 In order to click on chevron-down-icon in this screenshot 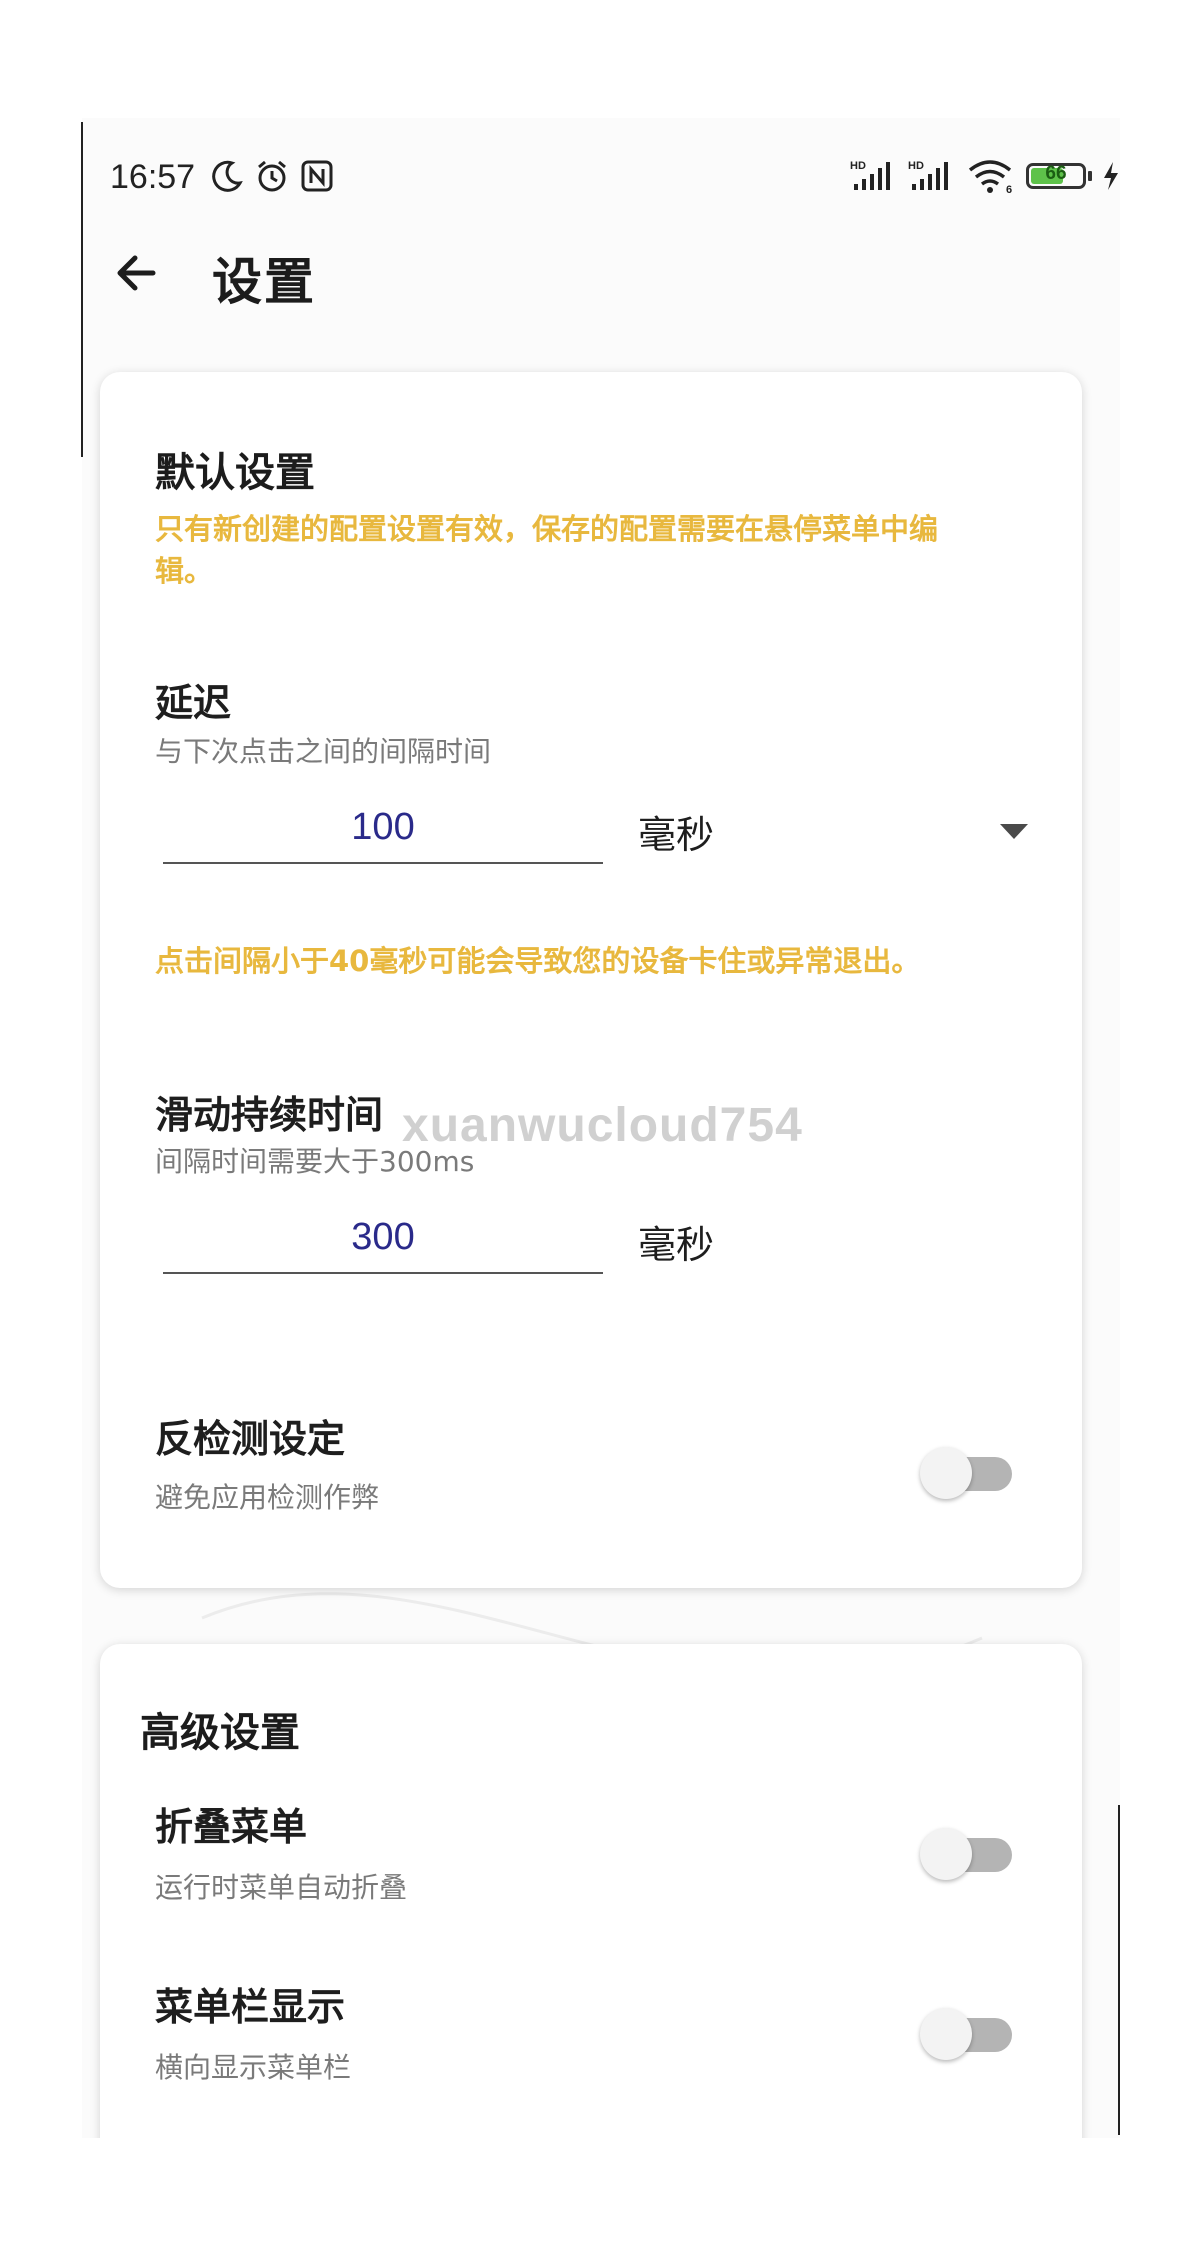, I will do `click(1014, 831)`.